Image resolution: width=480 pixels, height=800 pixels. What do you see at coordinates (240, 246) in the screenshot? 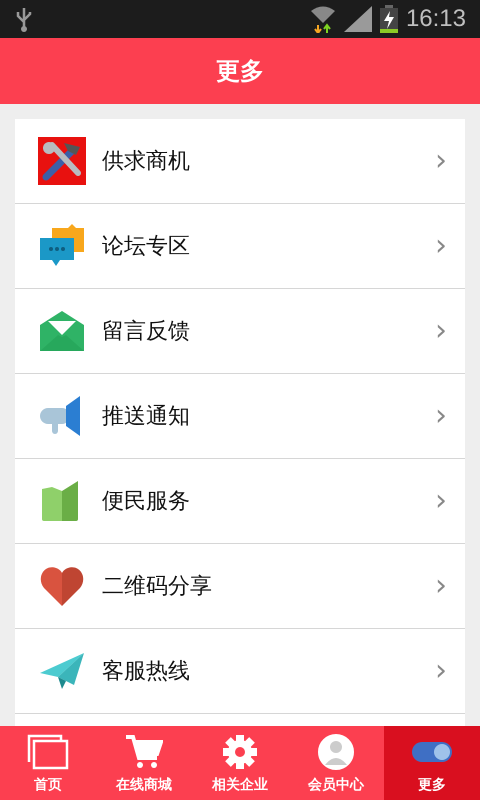
I see `menu-item: 论坛专区 ›` at bounding box center [240, 246].